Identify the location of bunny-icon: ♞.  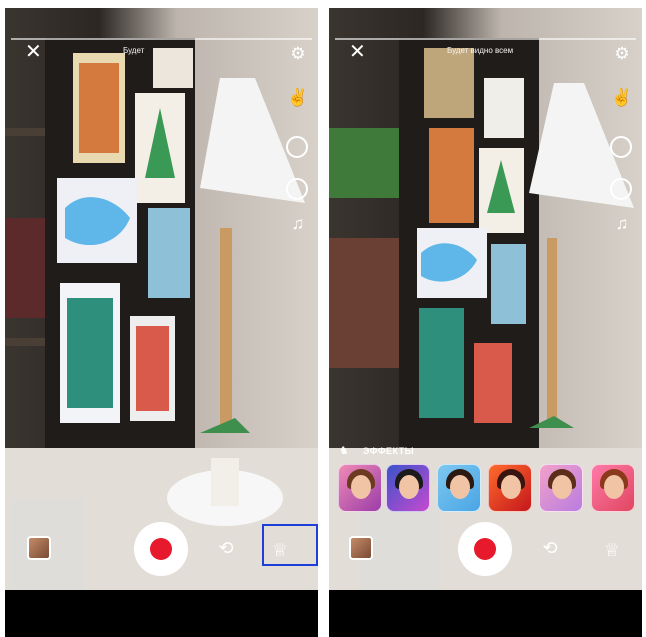
(344, 451).